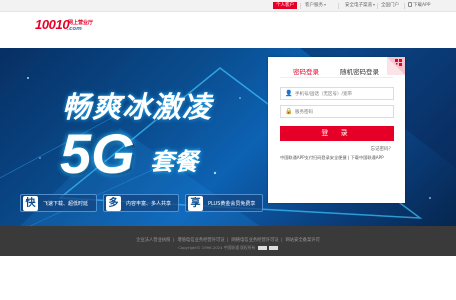 This screenshot has height=300, width=456. I want to click on login-button: 登 录, so click(337, 133).